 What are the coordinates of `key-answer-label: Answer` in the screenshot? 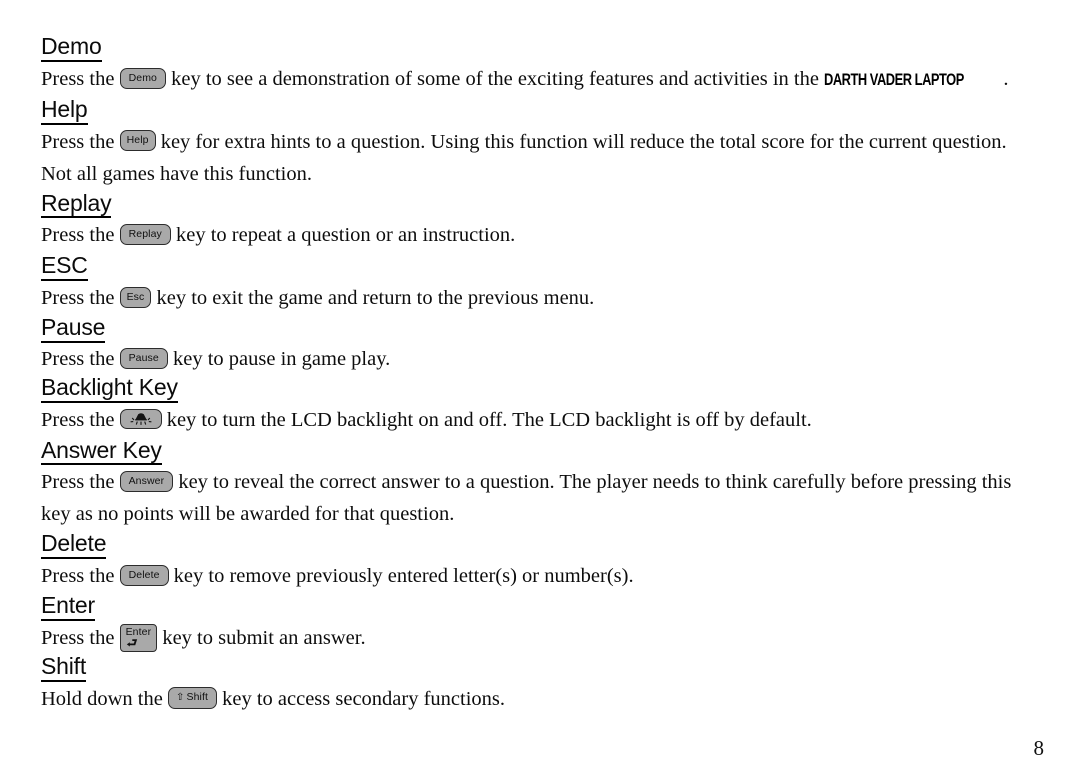 It's located at (146, 481).